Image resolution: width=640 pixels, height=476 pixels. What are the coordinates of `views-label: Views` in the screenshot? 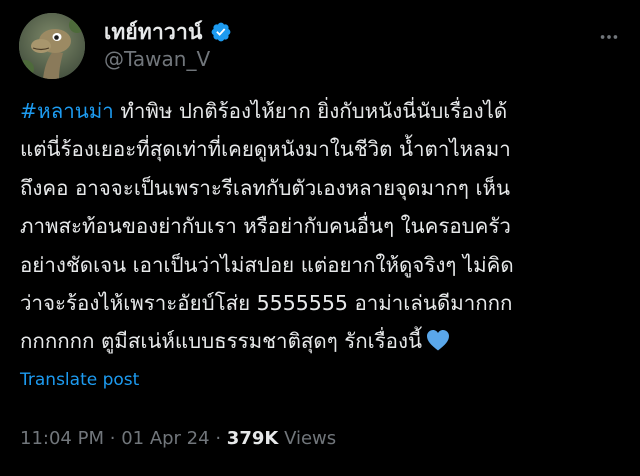 It's located at (310, 438).